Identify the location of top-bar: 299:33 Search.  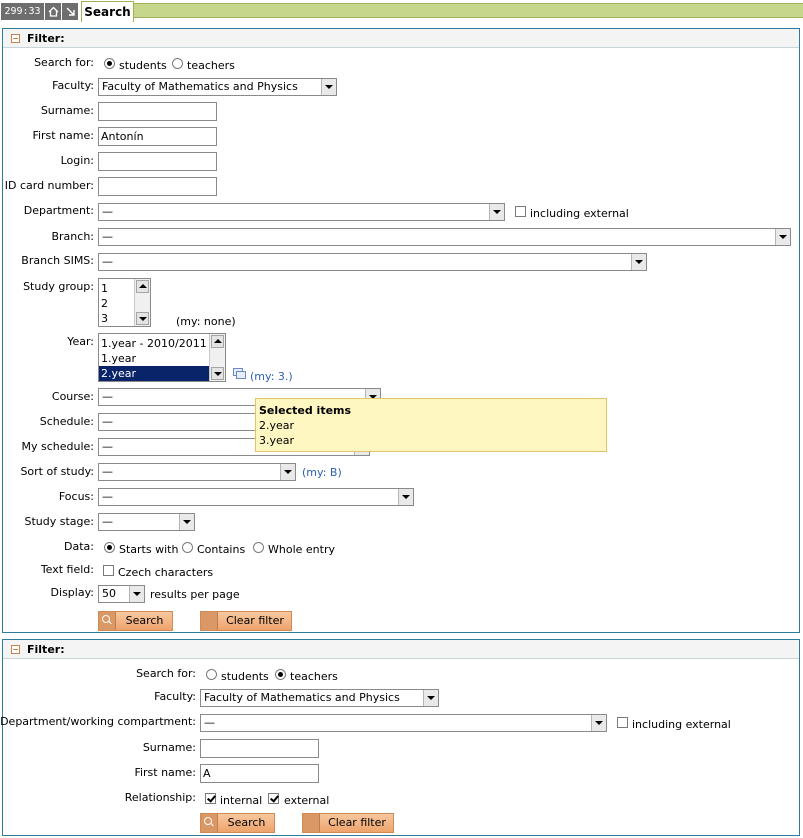
(401, 11).